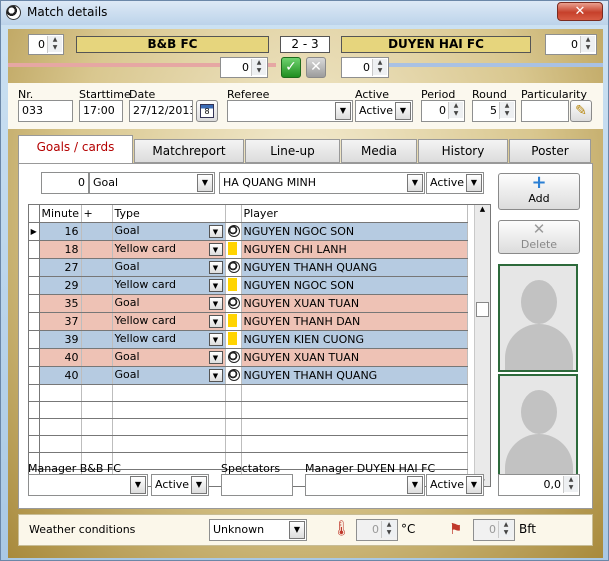 This screenshot has width=609, height=561. What do you see at coordinates (258, 530) in the screenshot?
I see `weather-select: Unknown ▼` at bounding box center [258, 530].